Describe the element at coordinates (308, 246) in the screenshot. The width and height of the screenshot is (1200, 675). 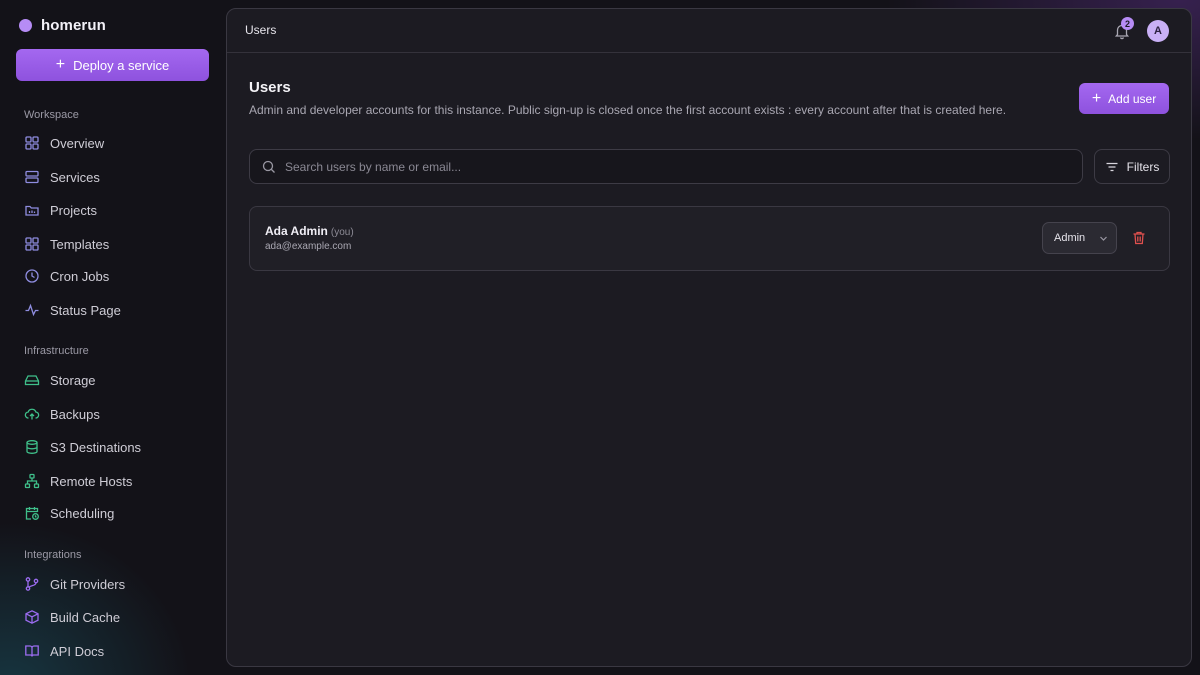
I see `user-email: ada@example.com` at that location.